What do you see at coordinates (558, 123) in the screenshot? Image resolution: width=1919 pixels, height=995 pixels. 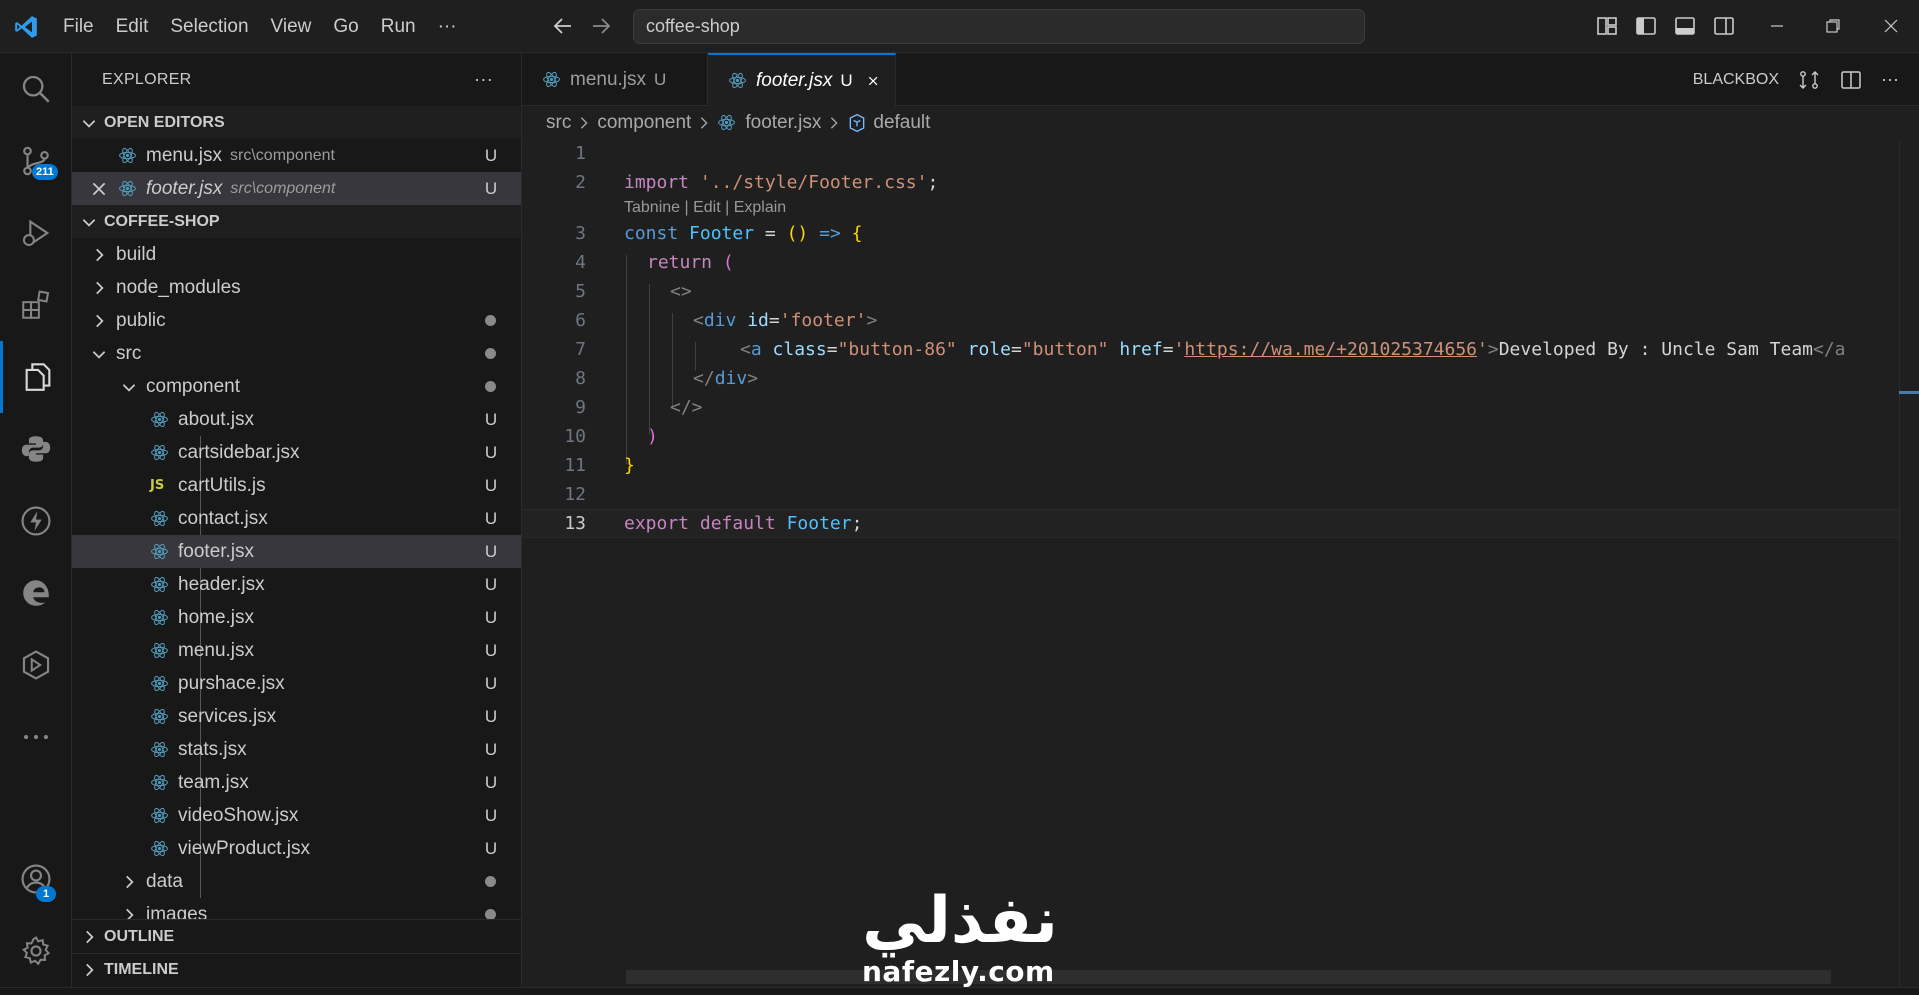 I see `breadcrumb-src: src` at bounding box center [558, 123].